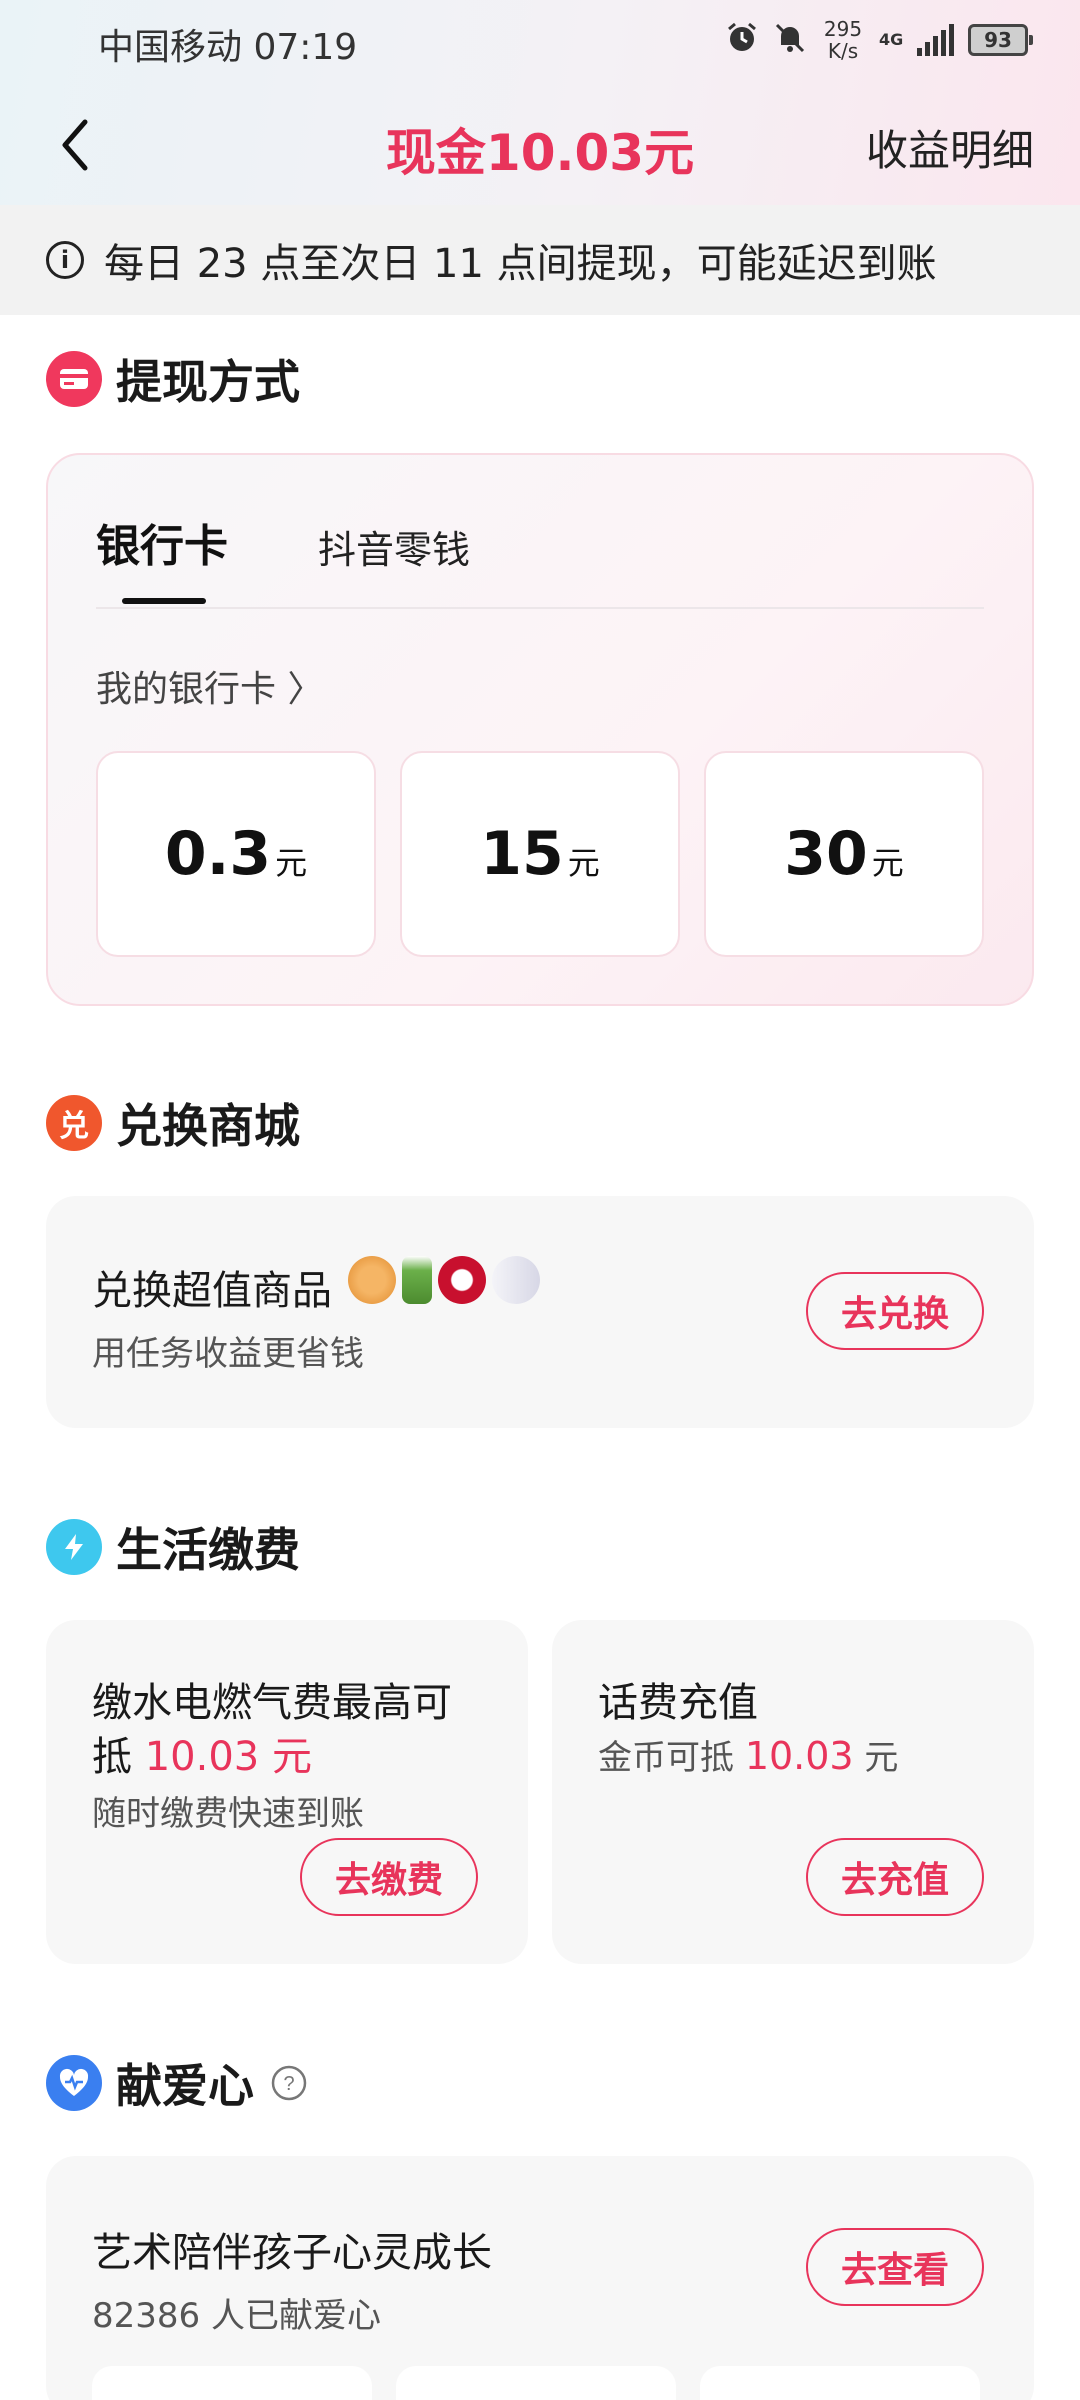 This screenshot has width=1080, height=2400. I want to click on network-type: 4G, so click(891, 39).